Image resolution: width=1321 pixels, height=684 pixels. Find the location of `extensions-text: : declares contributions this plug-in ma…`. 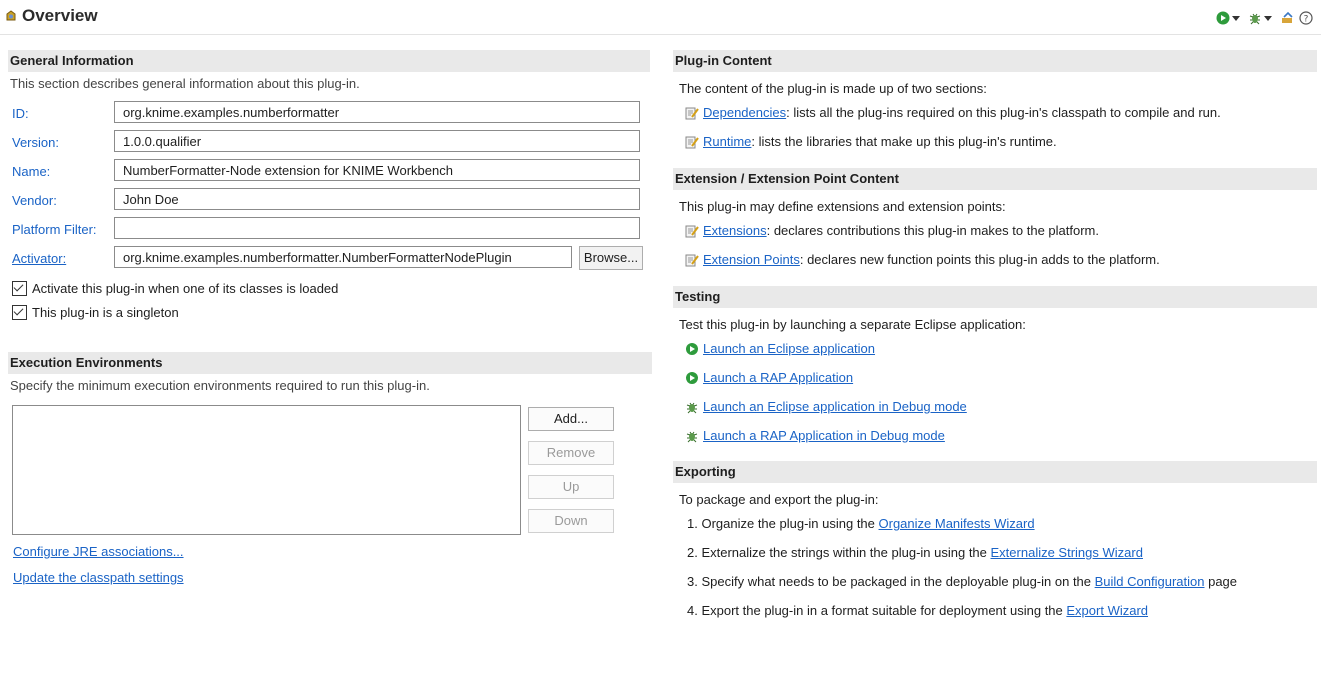

extensions-text: : declares contributions this plug-in ma… is located at coordinates (932, 230).